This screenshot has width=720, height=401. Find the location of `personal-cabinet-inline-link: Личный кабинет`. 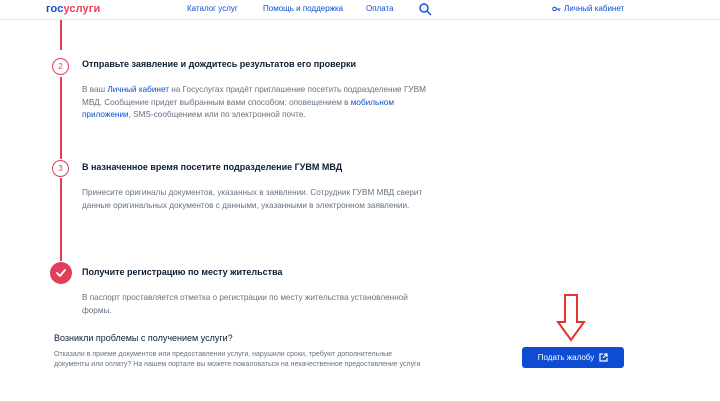

personal-cabinet-inline-link: Личный кабинет is located at coordinates (138, 89).